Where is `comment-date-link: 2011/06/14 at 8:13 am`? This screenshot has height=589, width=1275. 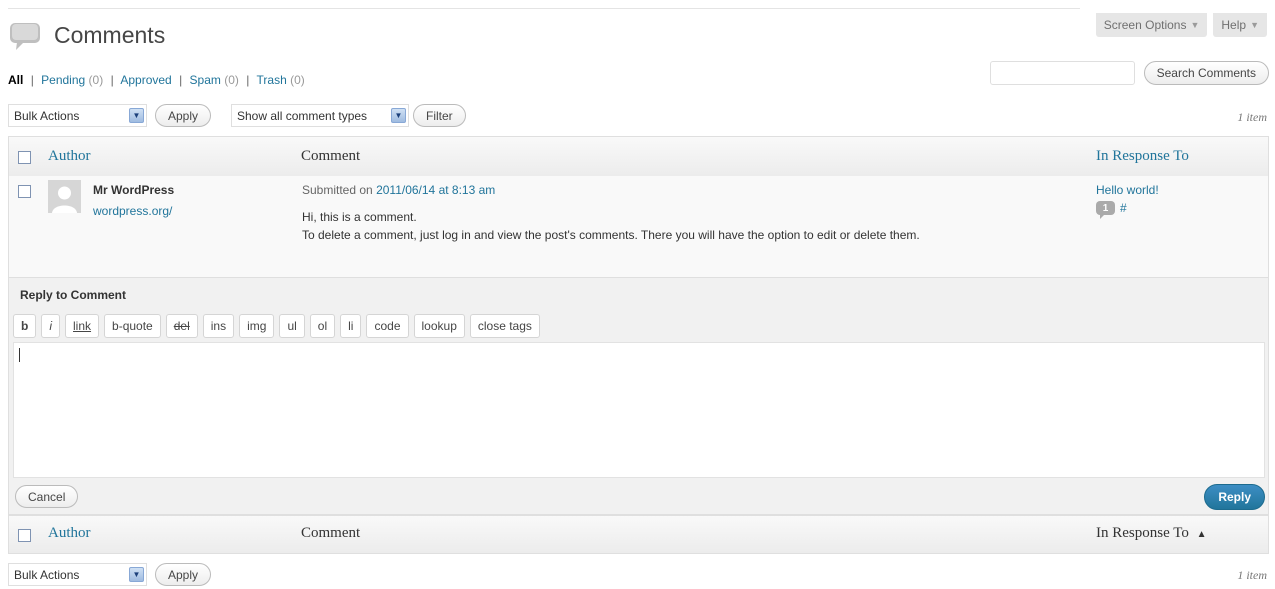
comment-date-link: 2011/06/14 at 8:13 am is located at coordinates (435, 190).